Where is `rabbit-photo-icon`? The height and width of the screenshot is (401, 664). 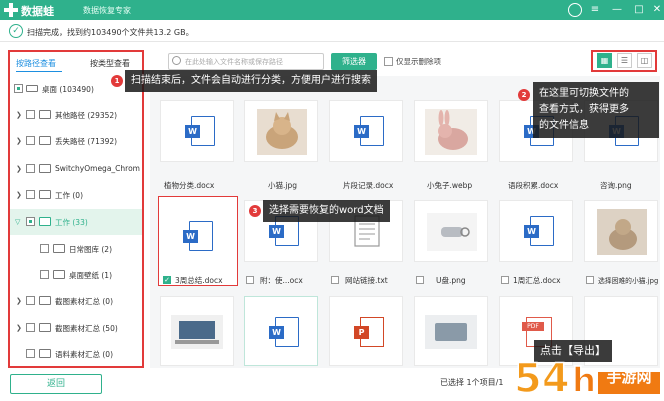
rabbit-photo-icon is located at coordinates (451, 132).